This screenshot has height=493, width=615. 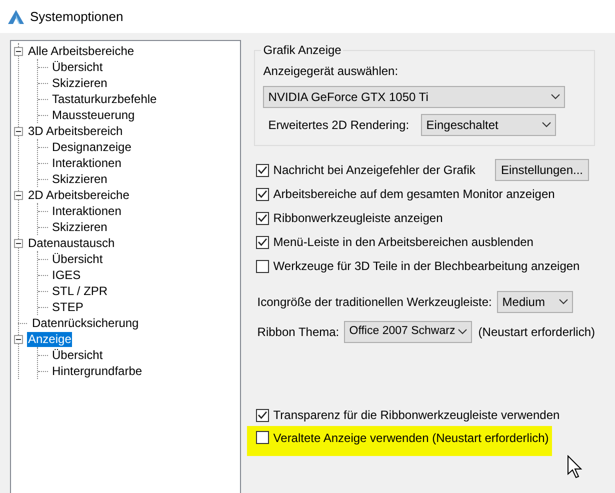 What do you see at coordinates (71, 243) in the screenshot?
I see `tree-item: Datenaustausch` at bounding box center [71, 243].